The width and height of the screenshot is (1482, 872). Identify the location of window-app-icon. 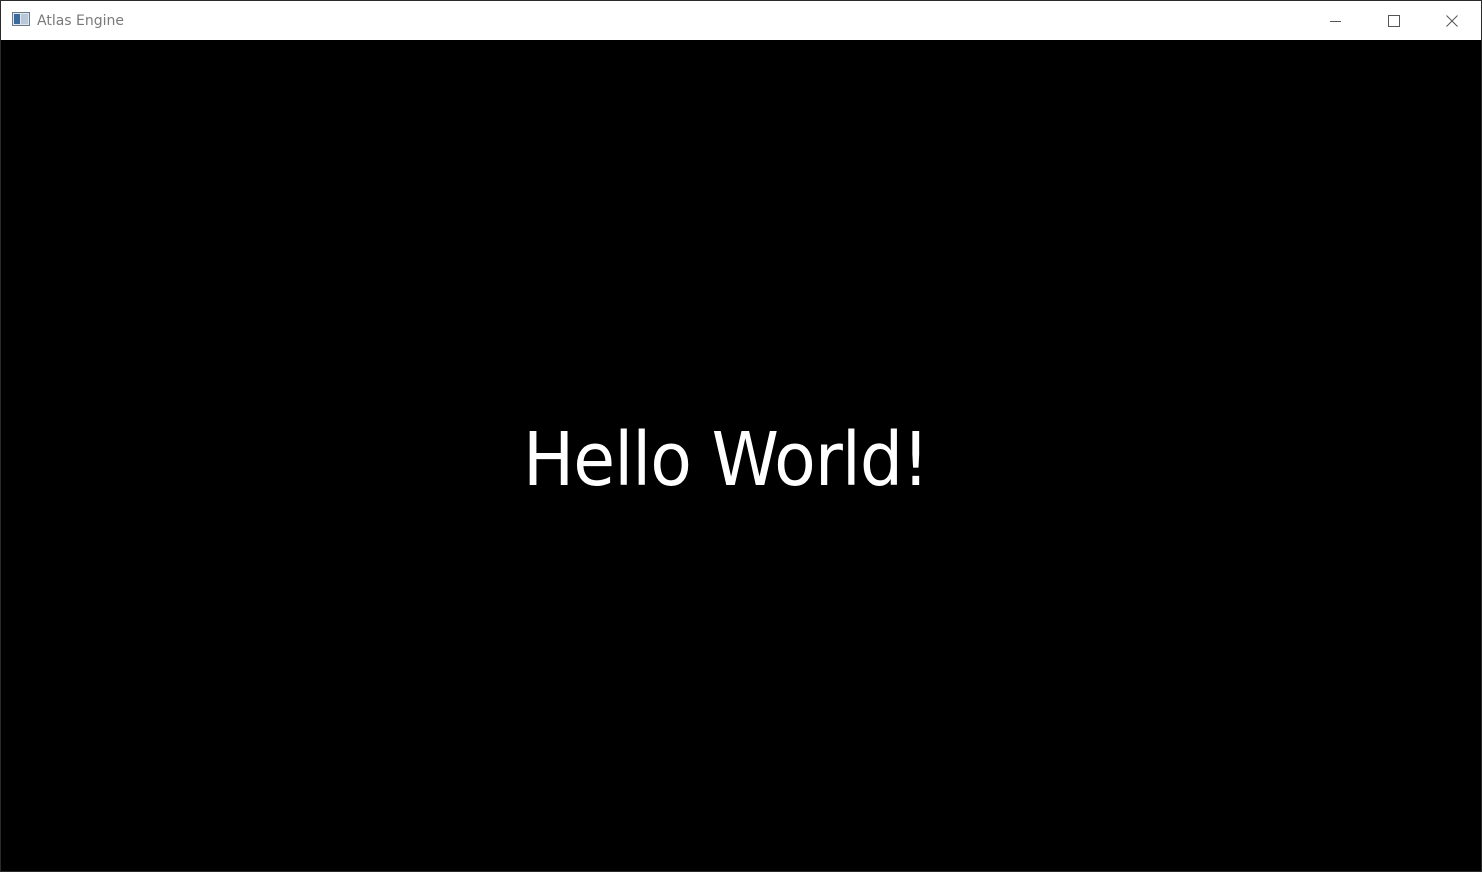
(21, 19).